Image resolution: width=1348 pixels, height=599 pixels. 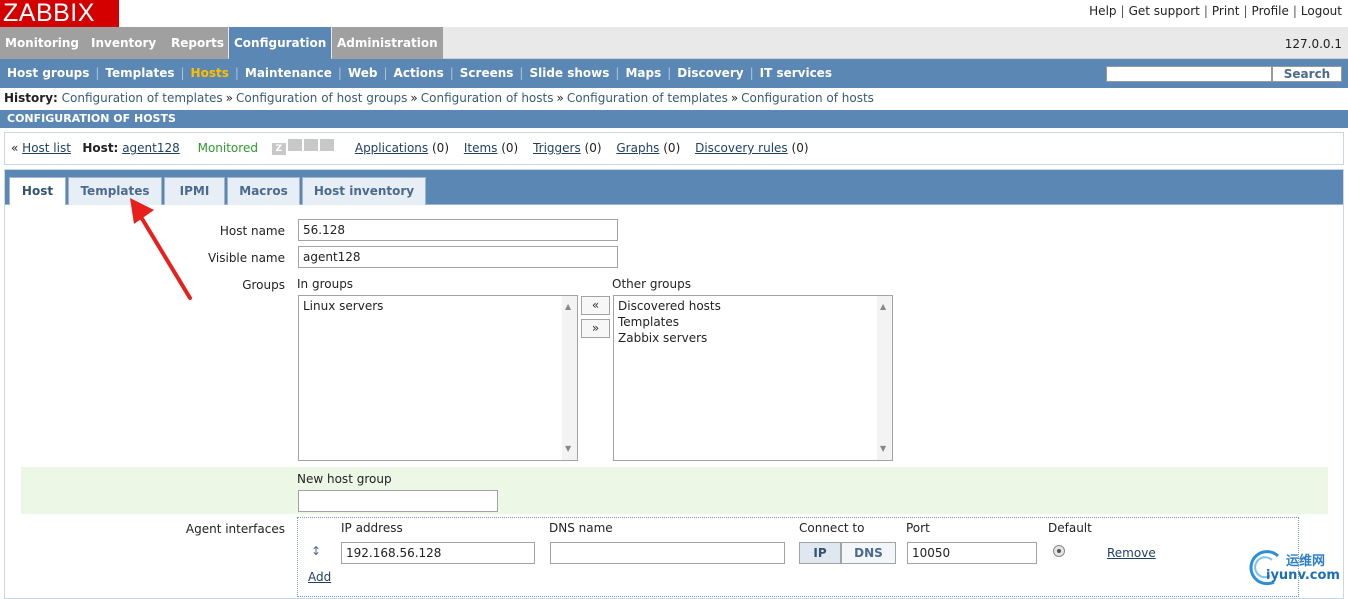 I want to click on sub-item-maps: Maps, so click(x=643, y=73).